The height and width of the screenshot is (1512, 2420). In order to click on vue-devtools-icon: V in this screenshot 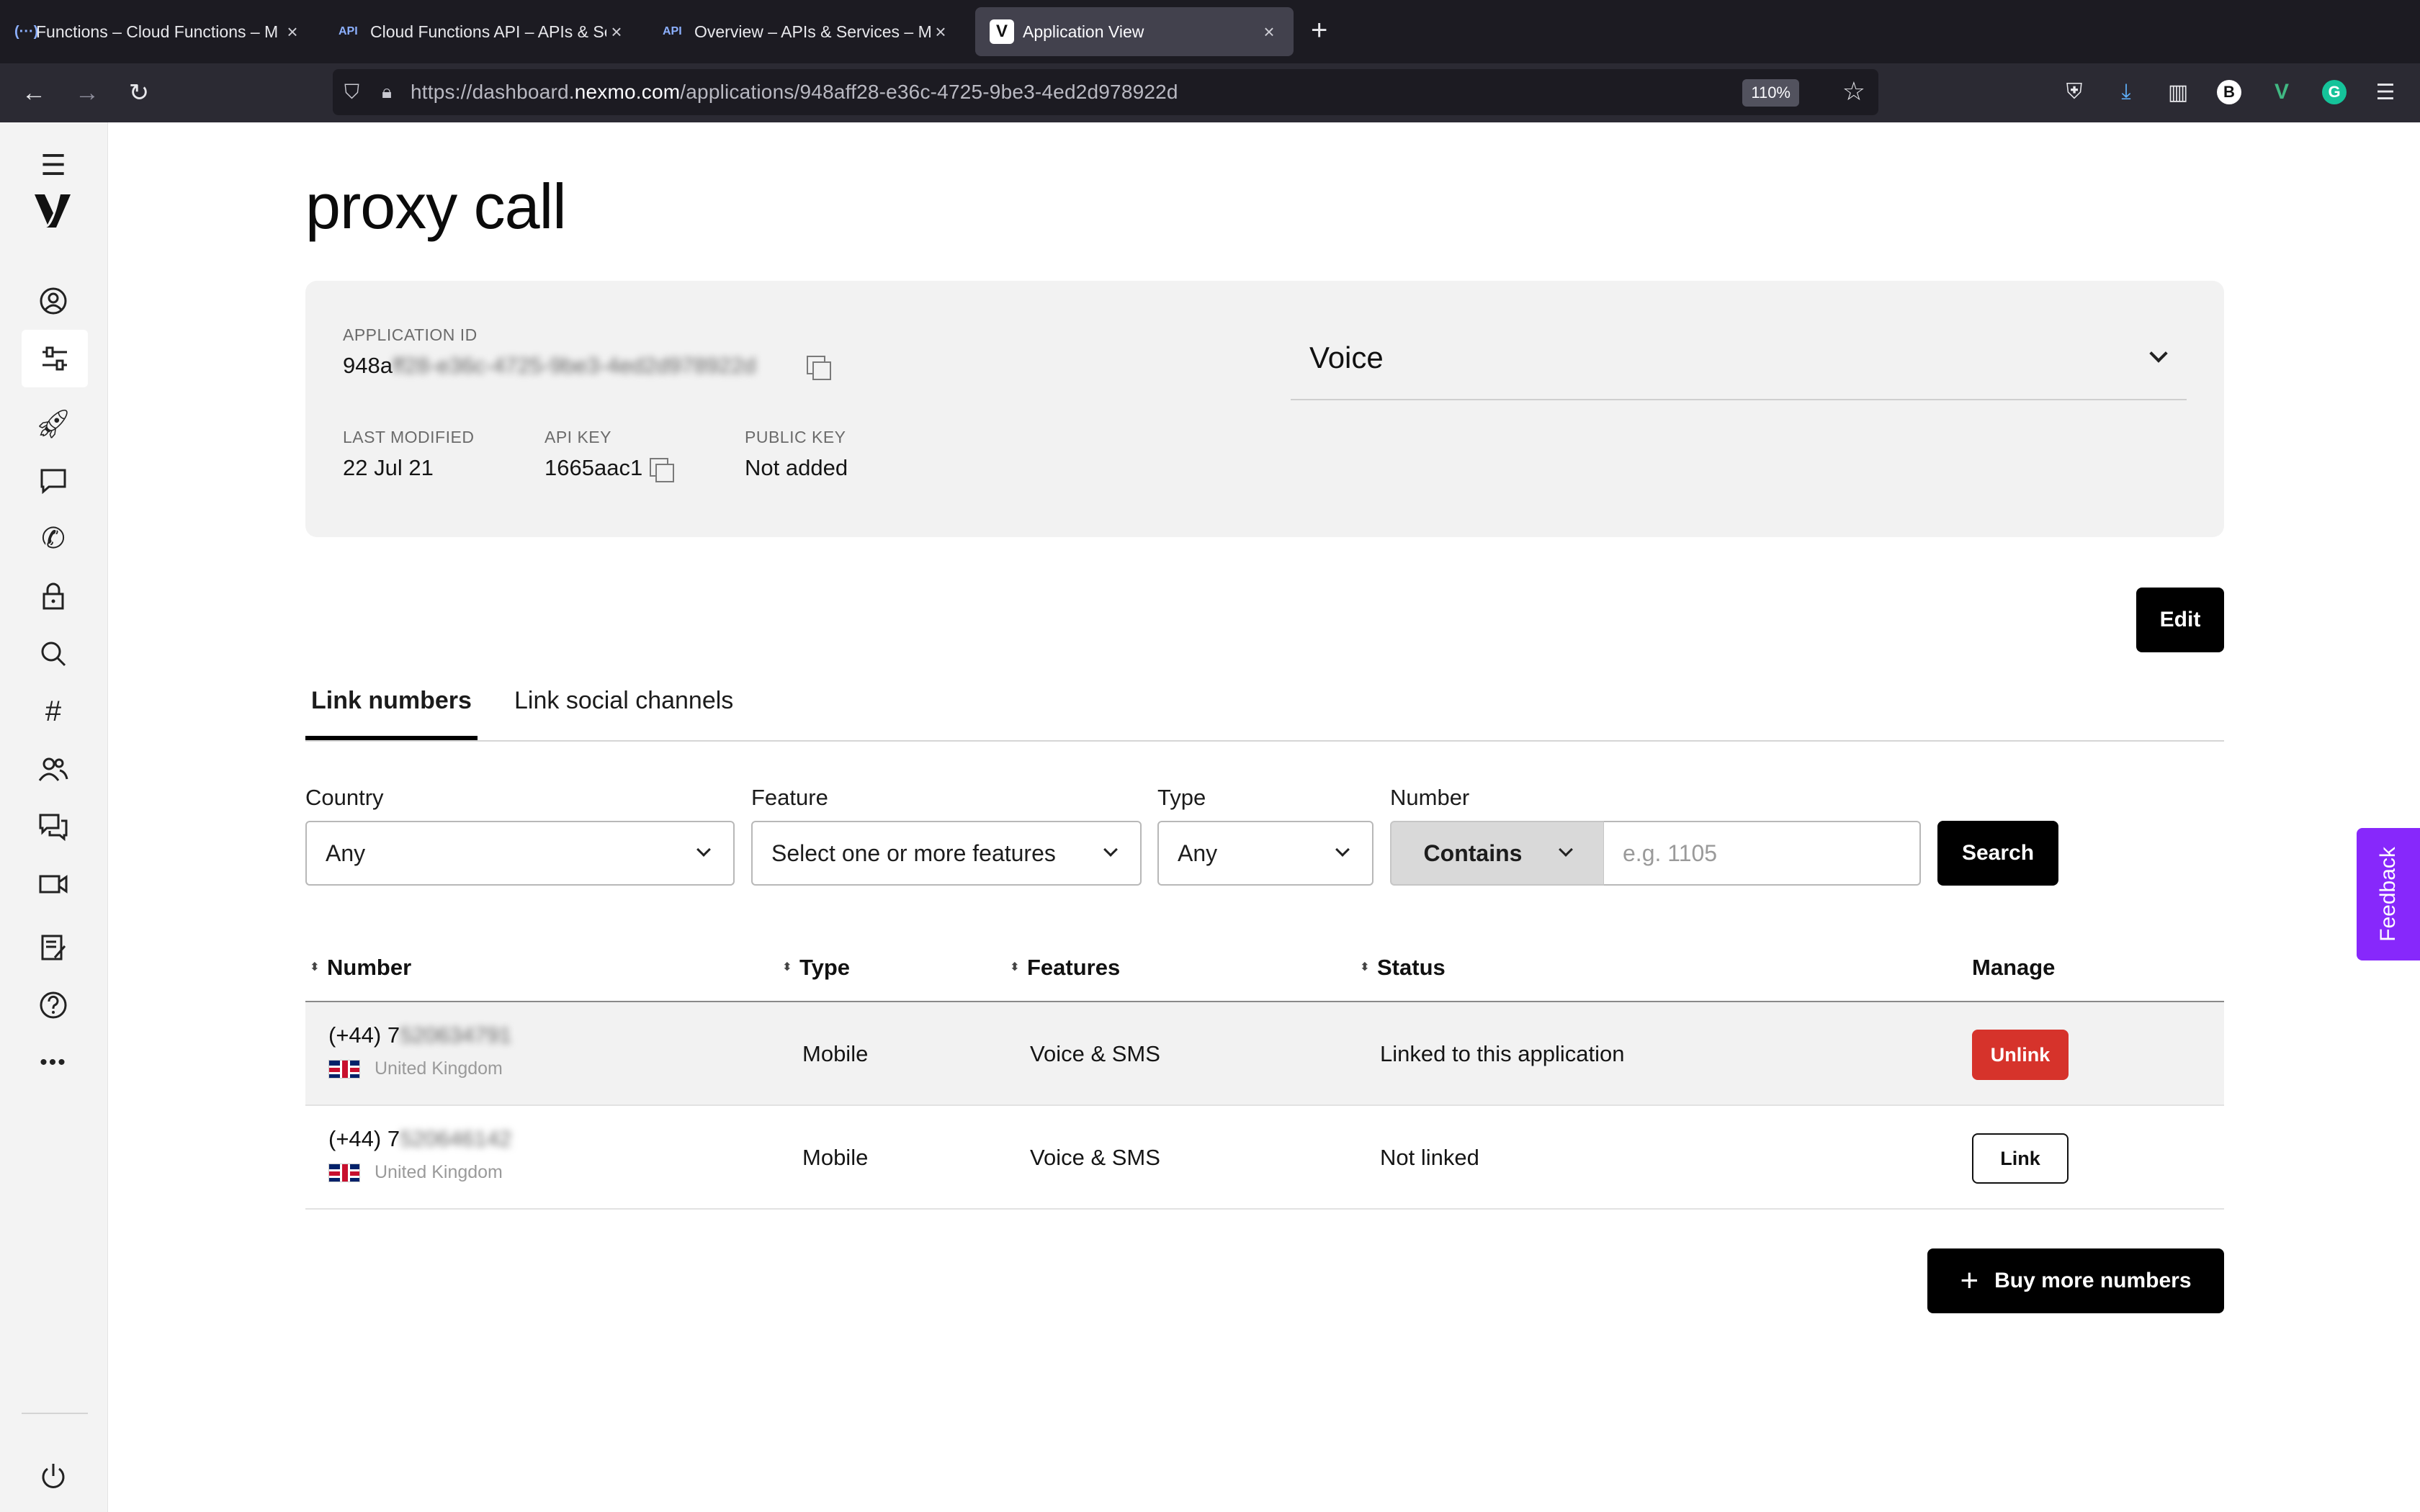, I will do `click(2282, 92)`.